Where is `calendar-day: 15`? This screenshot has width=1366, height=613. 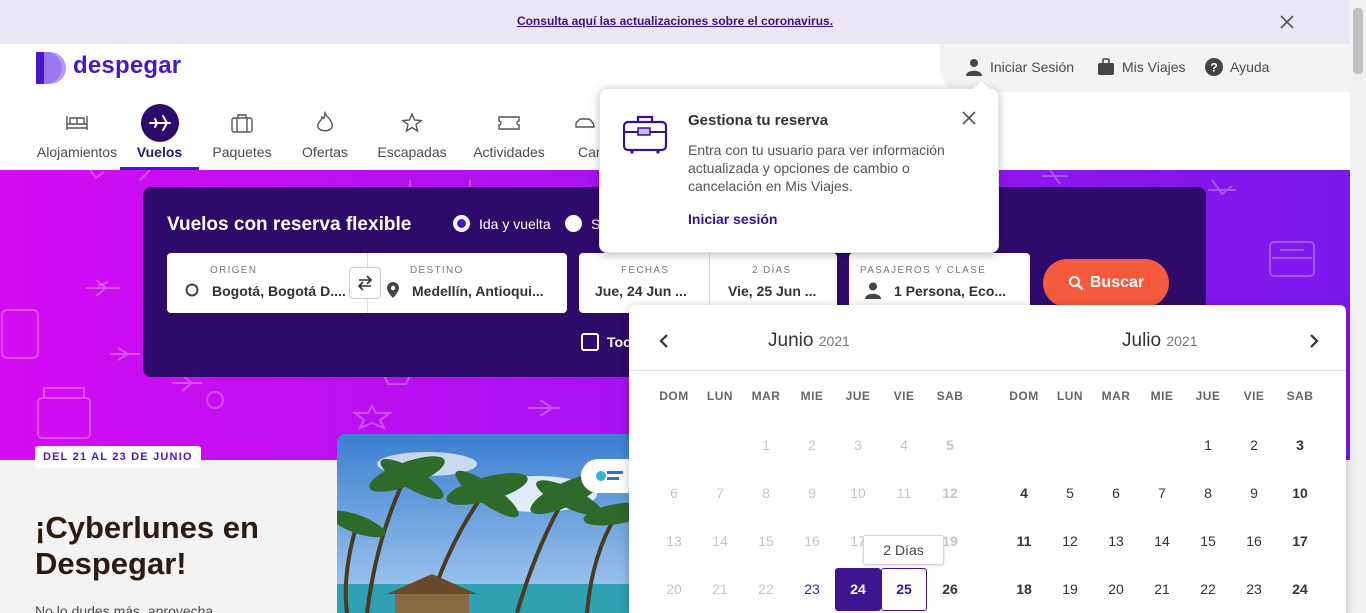 calendar-day: 15 is located at coordinates (1208, 541).